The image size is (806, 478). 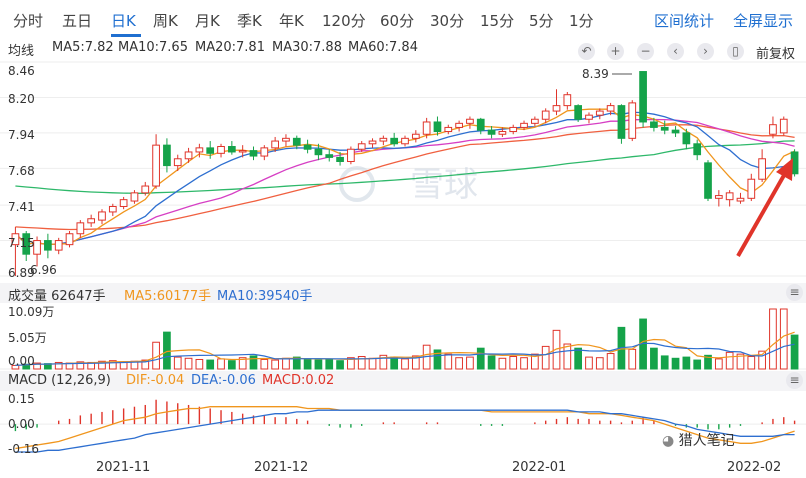 I want to click on volume-tick-0: 10.09万, so click(x=31, y=312).